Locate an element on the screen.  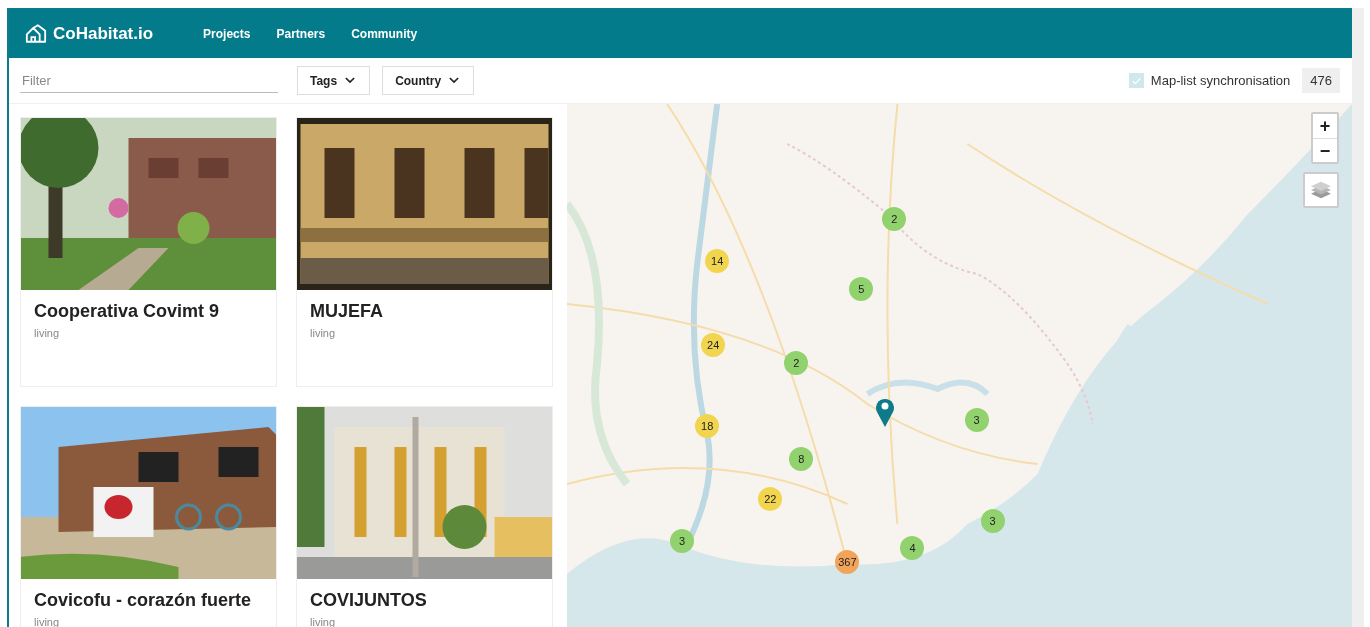
layers-icon is located at coordinates (1321, 190).